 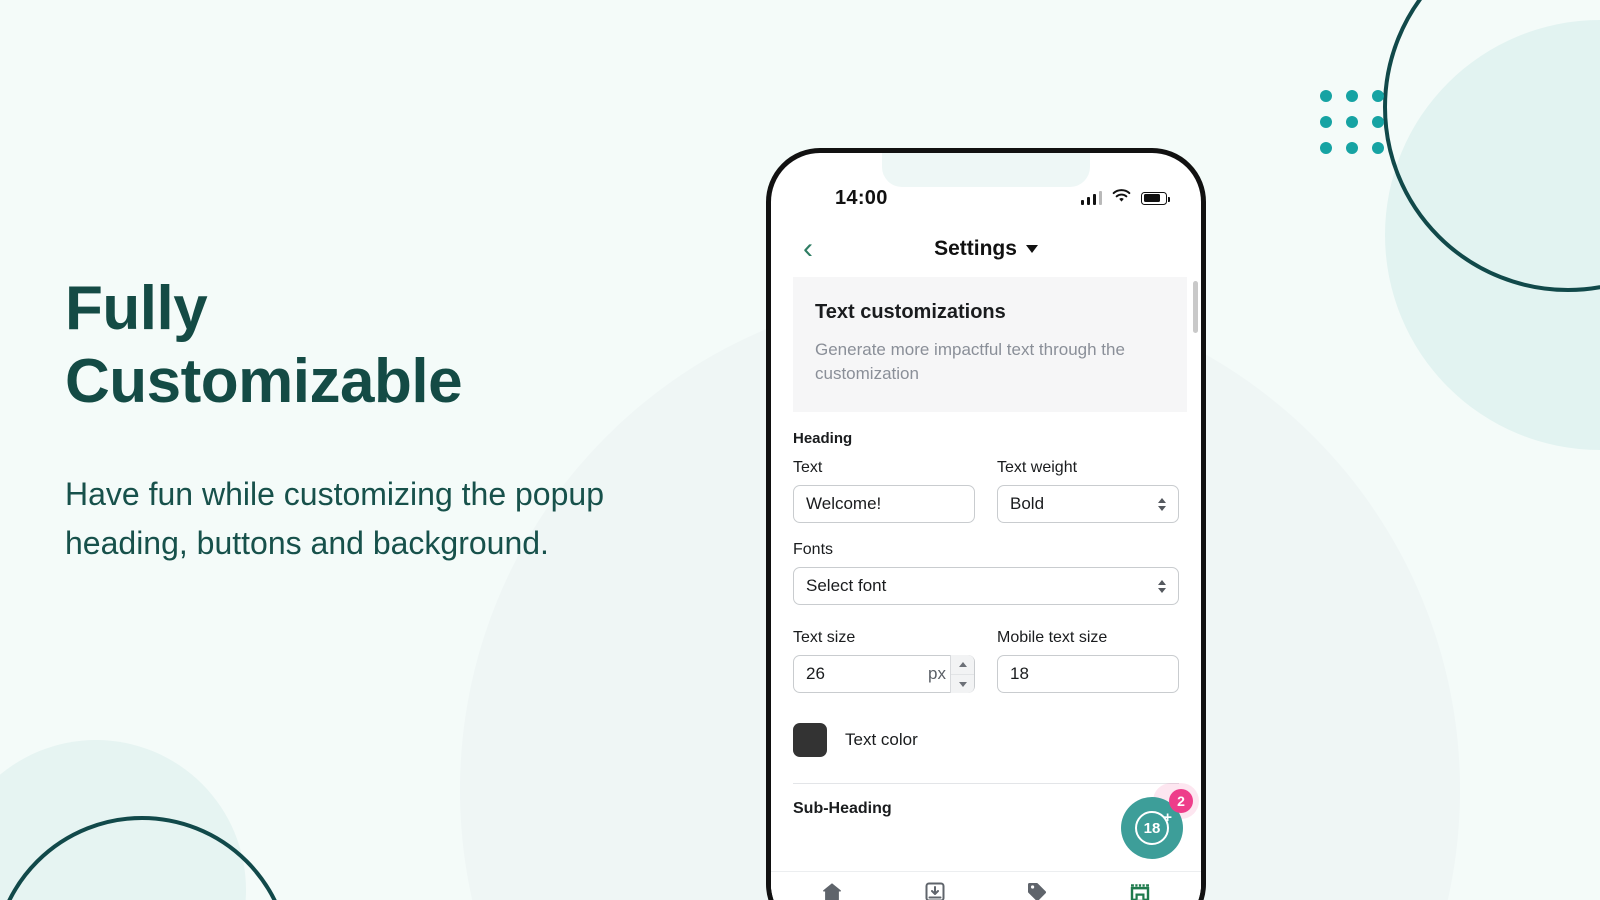 I want to click on text-color-swatch, so click(x=810, y=740).